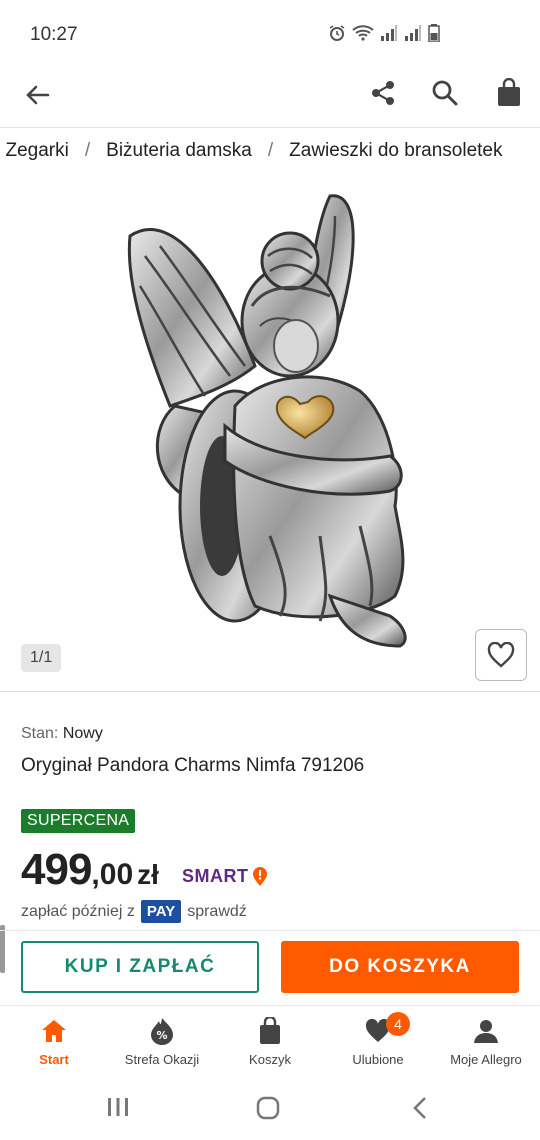 The image size is (540, 1140). Describe the element at coordinates (389, 33) in the screenshot. I see `signal-icon` at that location.